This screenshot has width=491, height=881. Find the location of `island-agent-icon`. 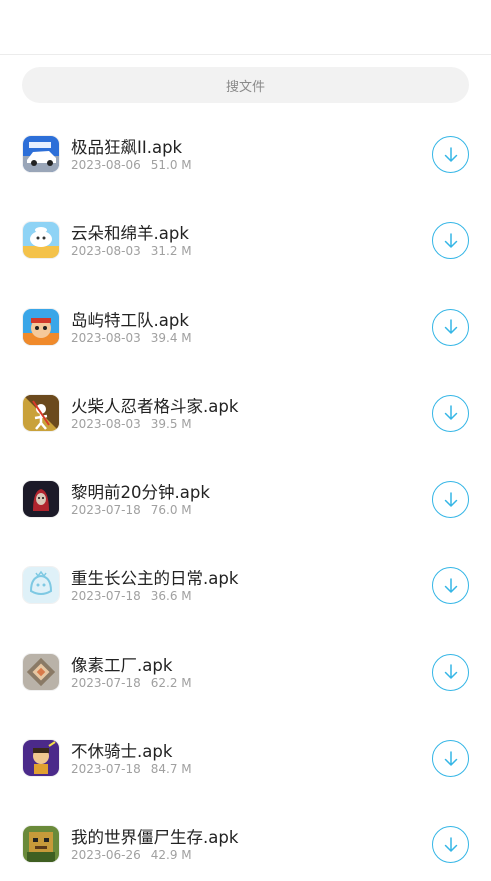

island-agent-icon is located at coordinates (41, 326).